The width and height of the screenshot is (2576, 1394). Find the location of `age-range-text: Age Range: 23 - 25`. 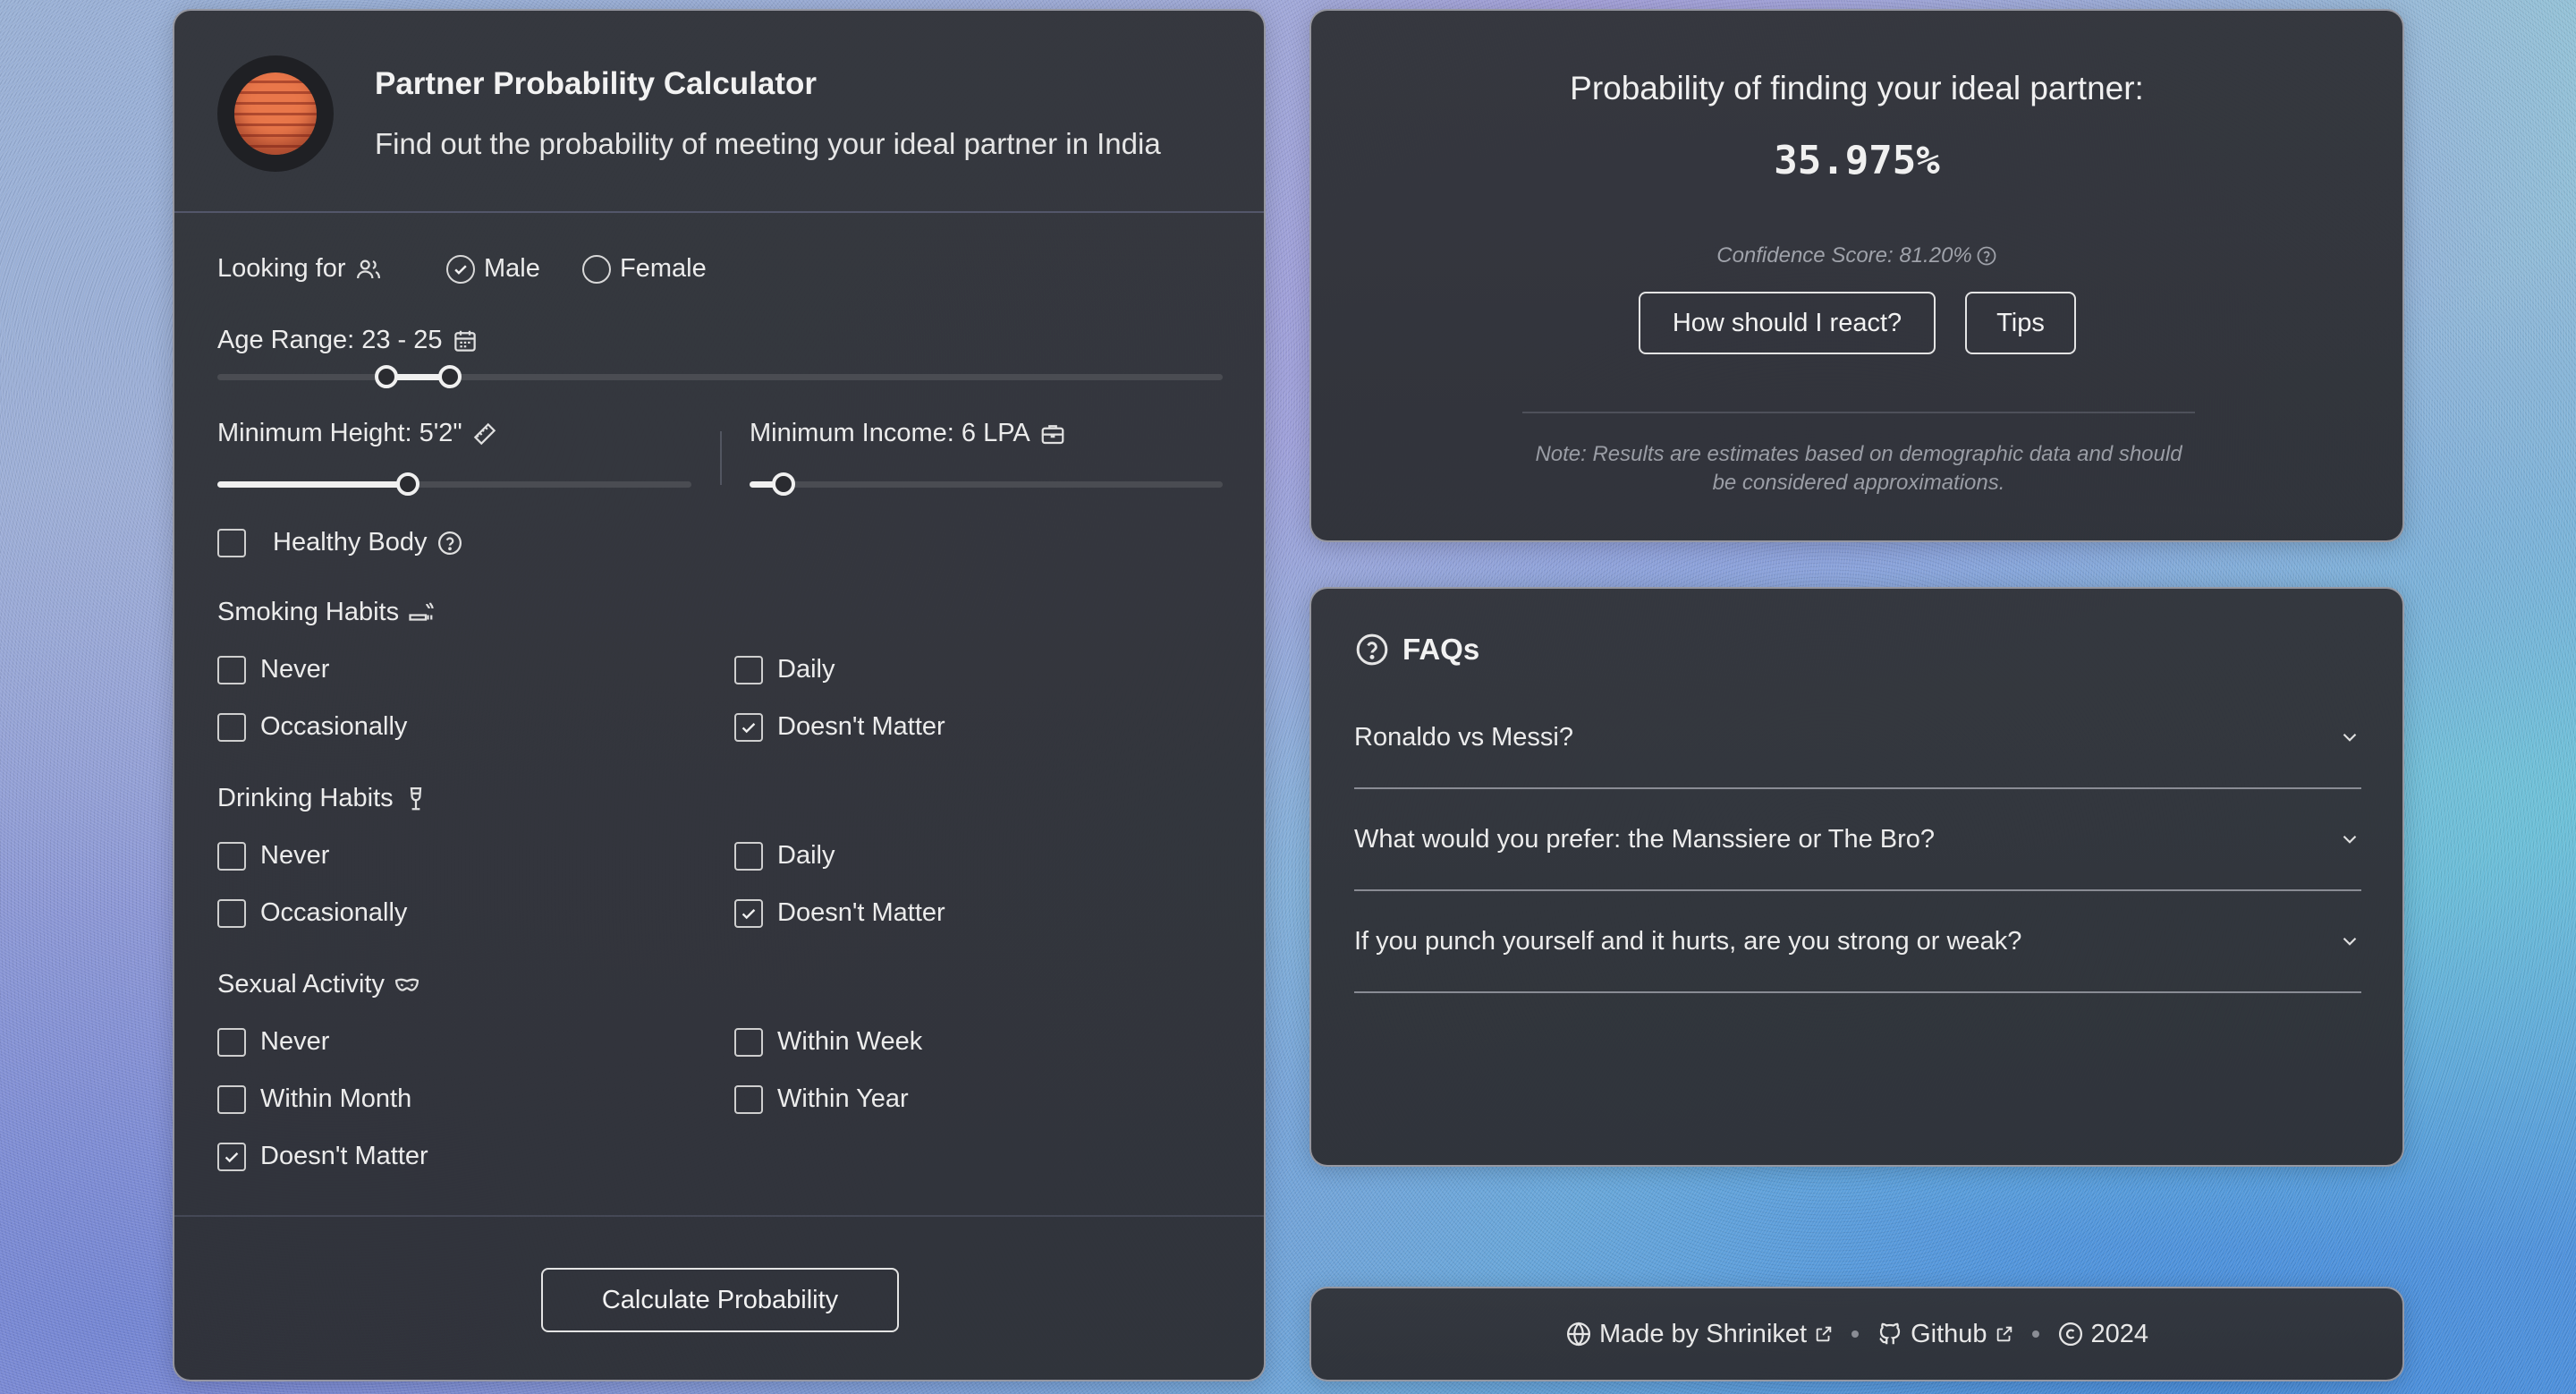

age-range-text: Age Range: 23 - 25 is located at coordinates (330, 340).